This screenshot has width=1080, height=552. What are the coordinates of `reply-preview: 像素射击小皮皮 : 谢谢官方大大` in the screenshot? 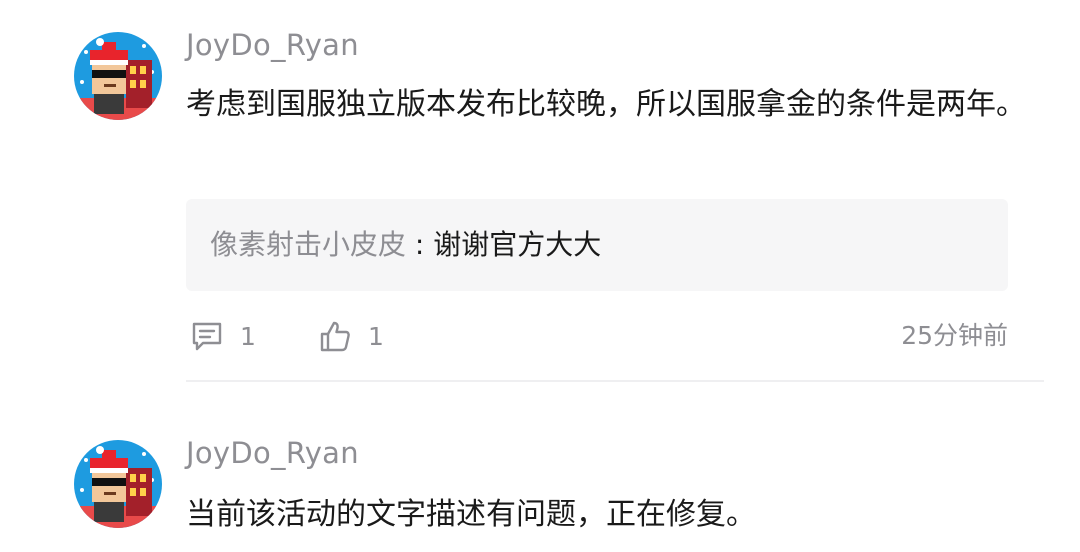 It's located at (597, 245).